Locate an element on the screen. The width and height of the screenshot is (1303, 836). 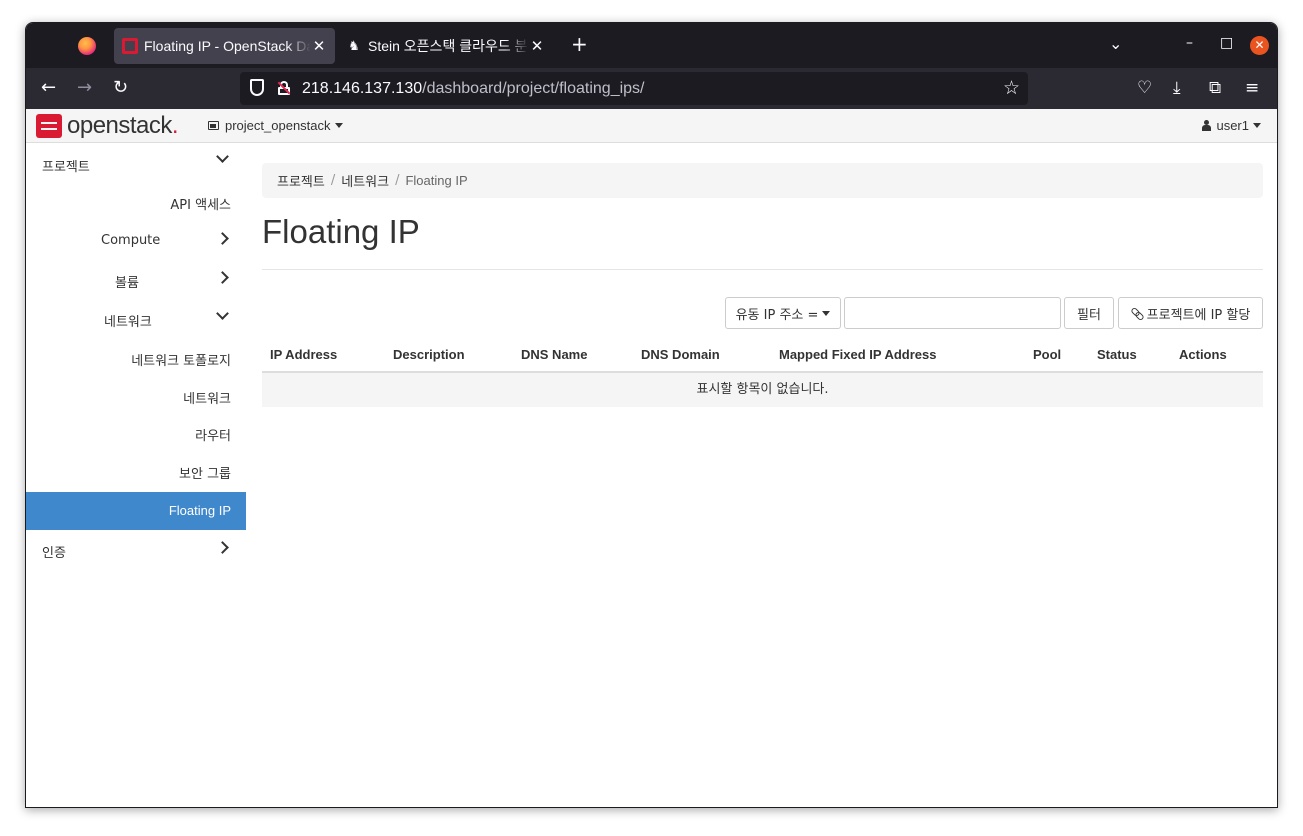
column-header-ip-address: IP Address is located at coordinates (303, 354).